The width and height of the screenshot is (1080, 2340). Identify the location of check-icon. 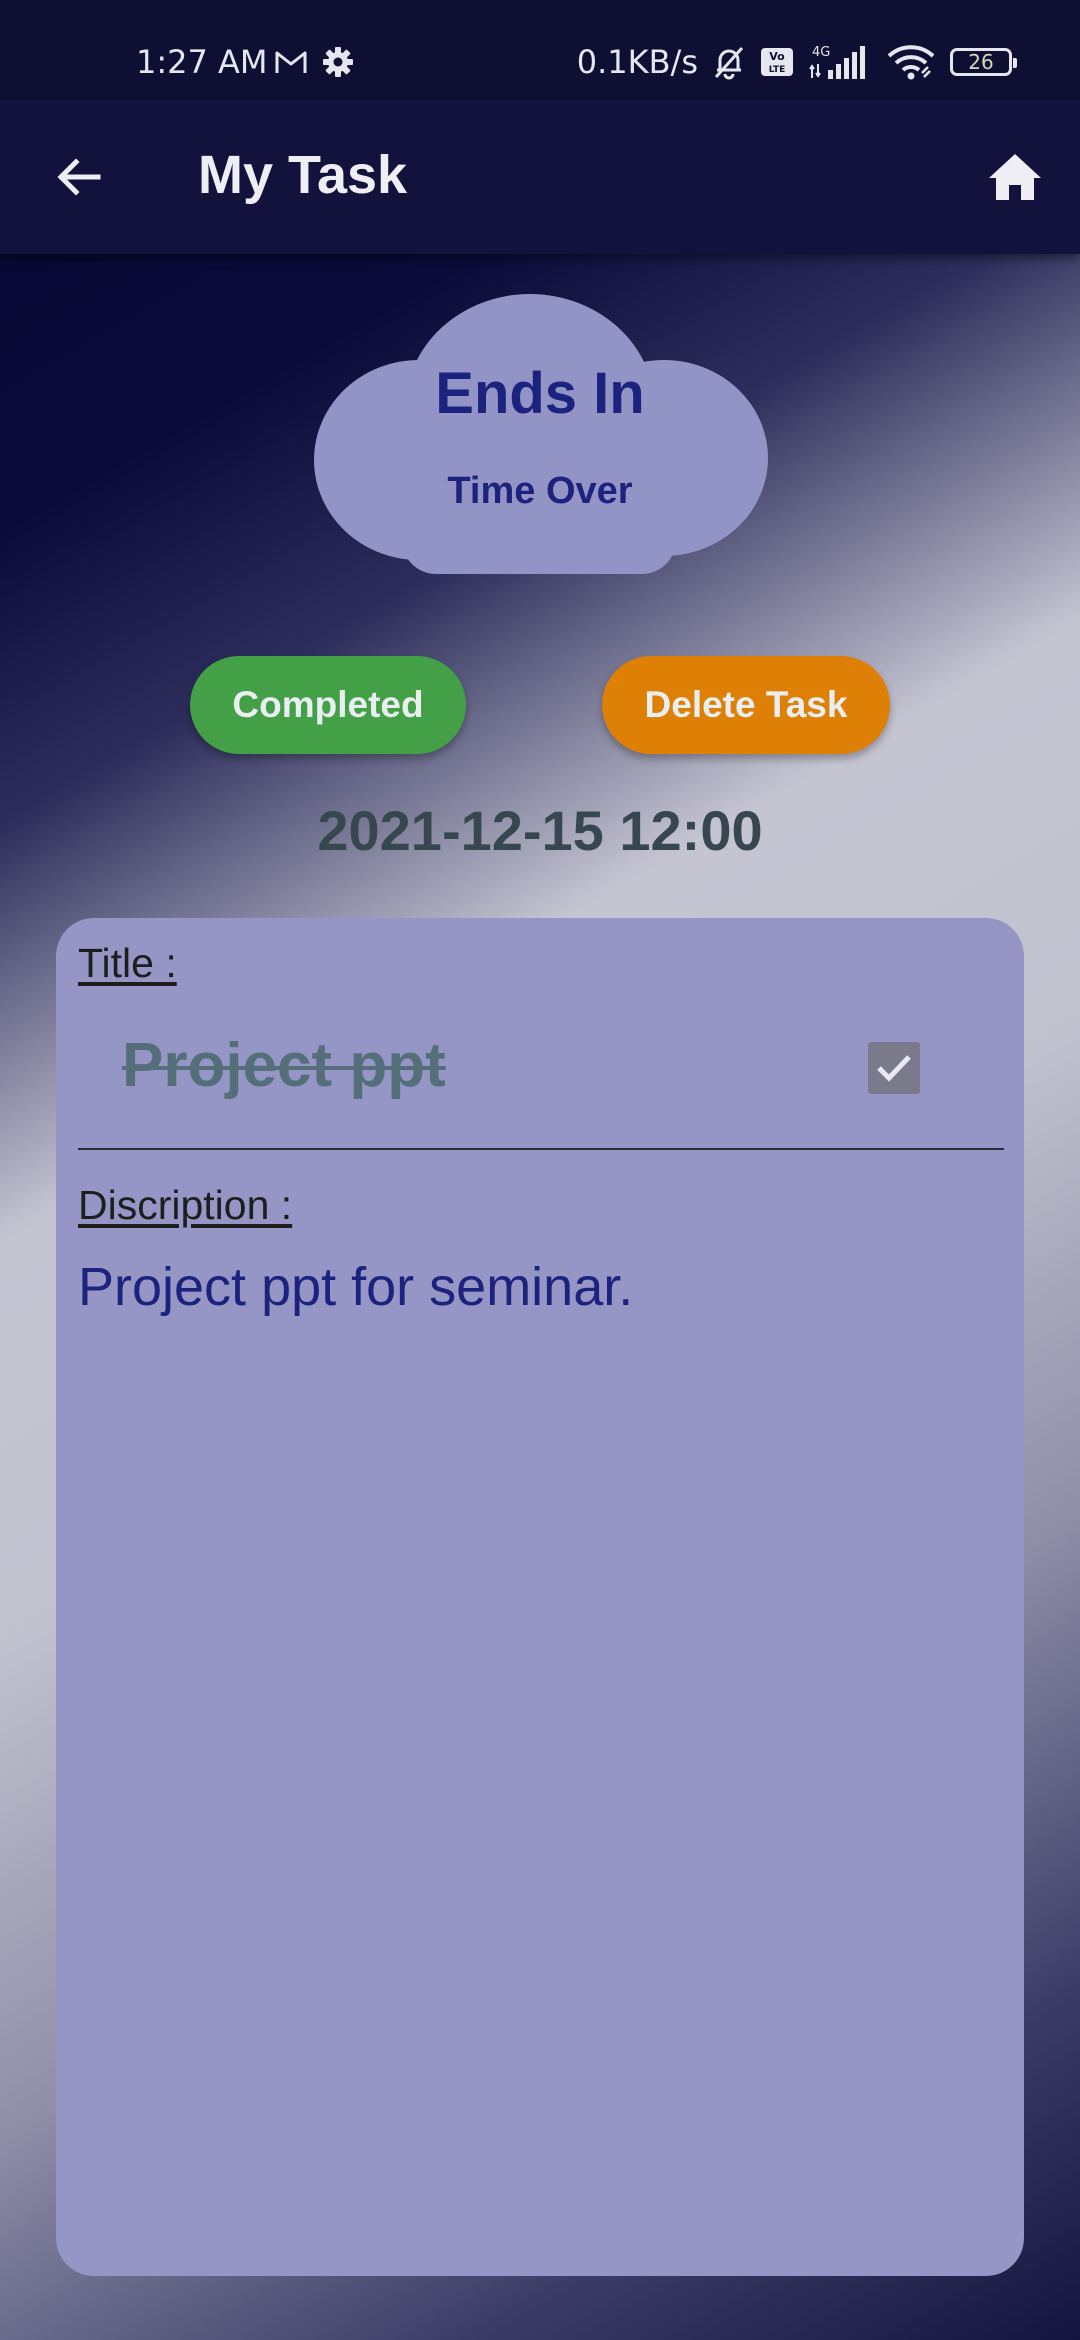
(894, 1068).